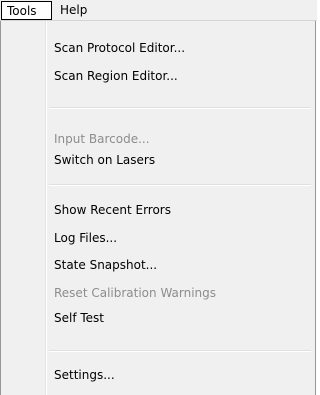 Image resolution: width=320 pixels, height=395 pixels. I want to click on menu-item-switch-on-lasers: Switch on Lasers, so click(104, 160).